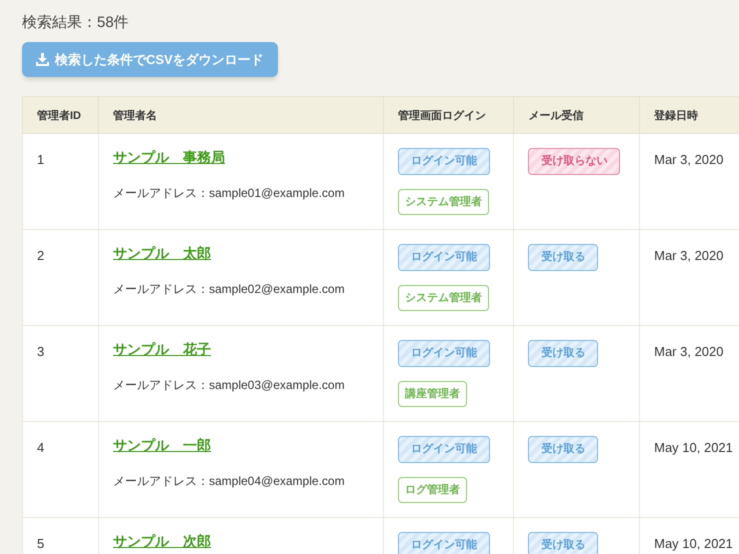 Image resolution: width=739 pixels, height=554 pixels. I want to click on admin-name-link: サンプル 一郎, so click(162, 445).